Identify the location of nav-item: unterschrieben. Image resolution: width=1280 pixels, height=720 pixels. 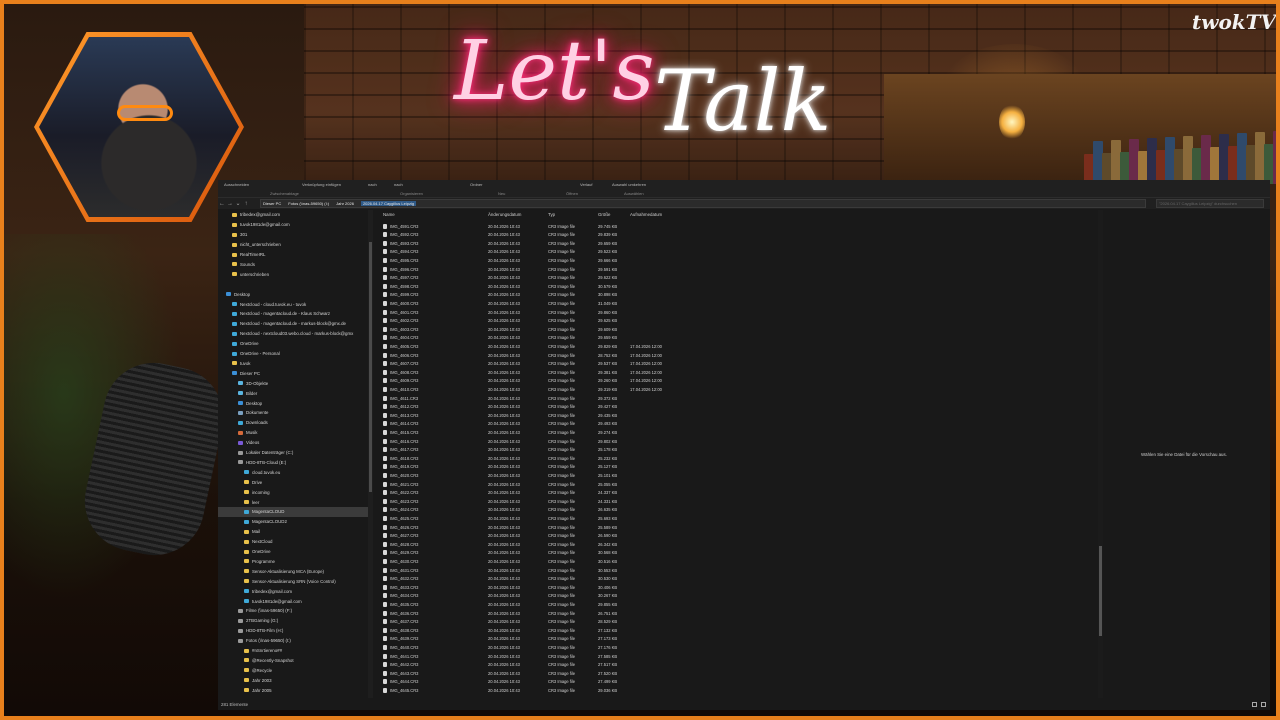
(293, 274).